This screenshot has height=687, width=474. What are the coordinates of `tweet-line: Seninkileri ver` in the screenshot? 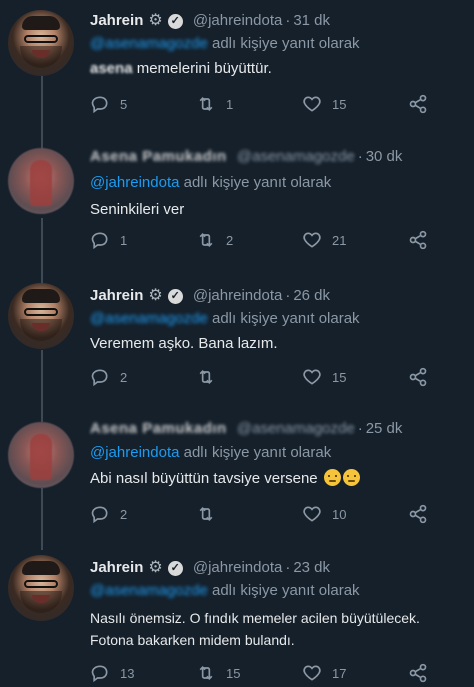 It's located at (137, 209).